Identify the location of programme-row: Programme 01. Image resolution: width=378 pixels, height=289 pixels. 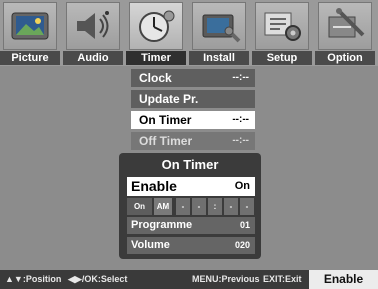
(191, 225).